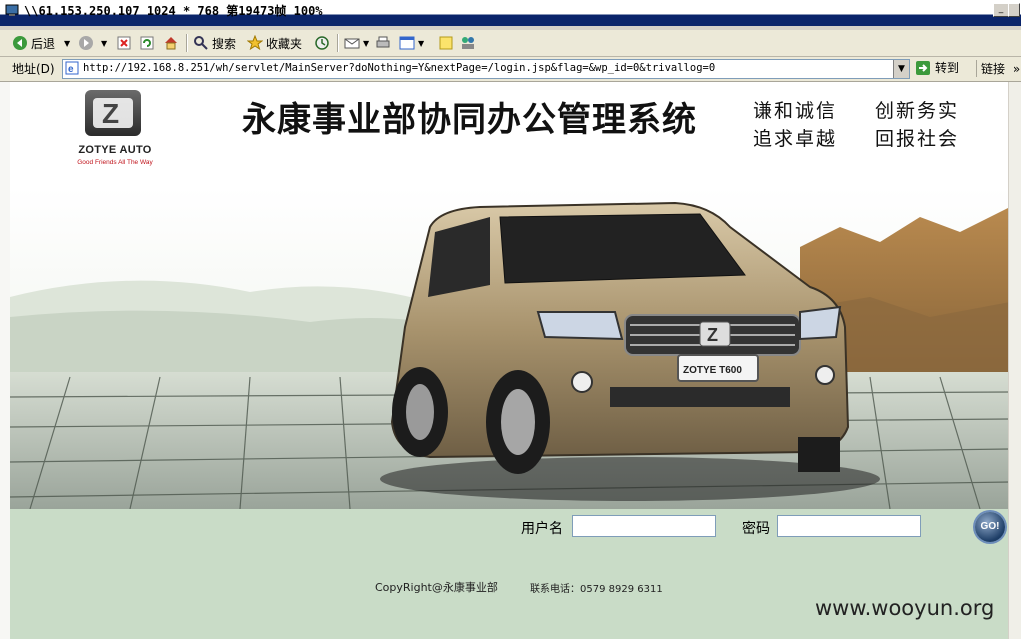  What do you see at coordinates (43, 43) in the screenshot?
I see `back-label: 后退` at bounding box center [43, 43].